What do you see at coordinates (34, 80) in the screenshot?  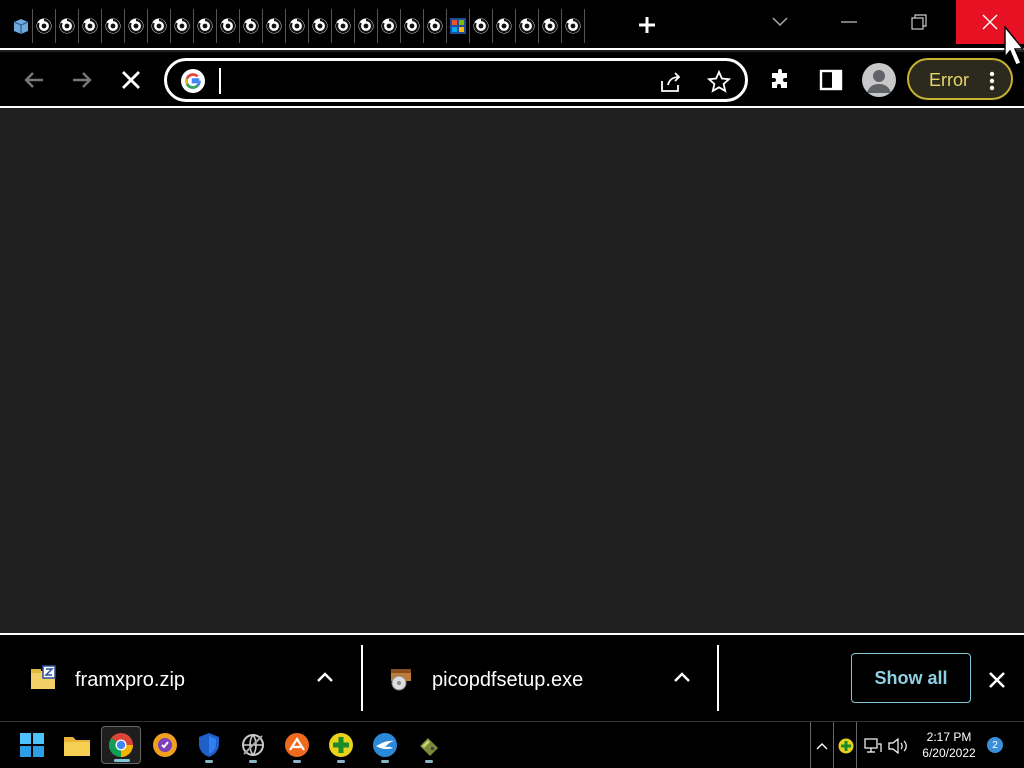 I see `back-button` at bounding box center [34, 80].